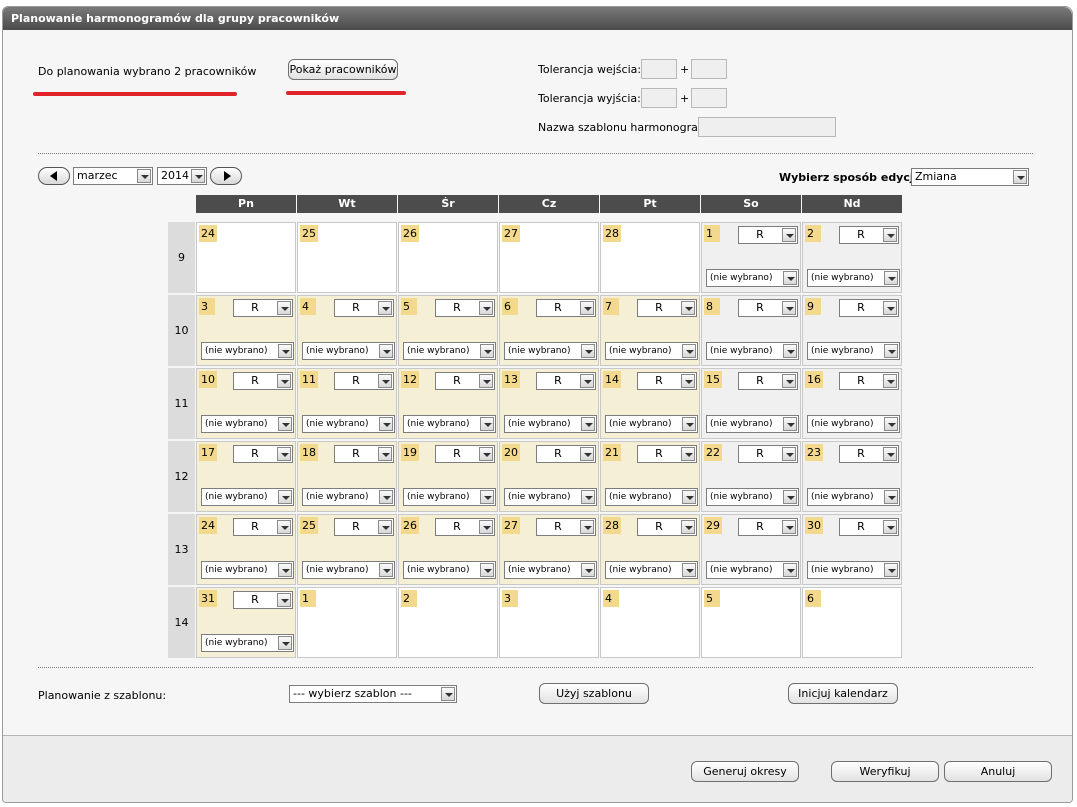 Image resolution: width=1077 pixels, height=807 pixels. Describe the element at coordinates (54, 176) in the screenshot. I see `prev-month-button` at that location.